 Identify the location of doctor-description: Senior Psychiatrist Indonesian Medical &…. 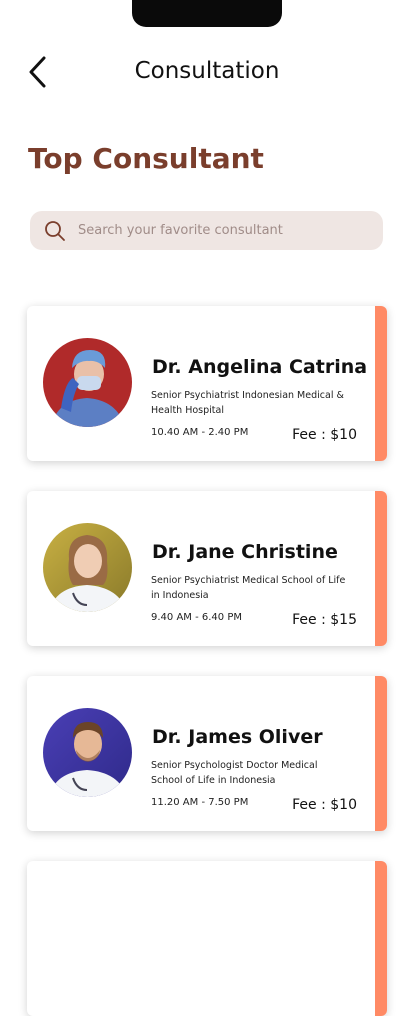
(247, 403).